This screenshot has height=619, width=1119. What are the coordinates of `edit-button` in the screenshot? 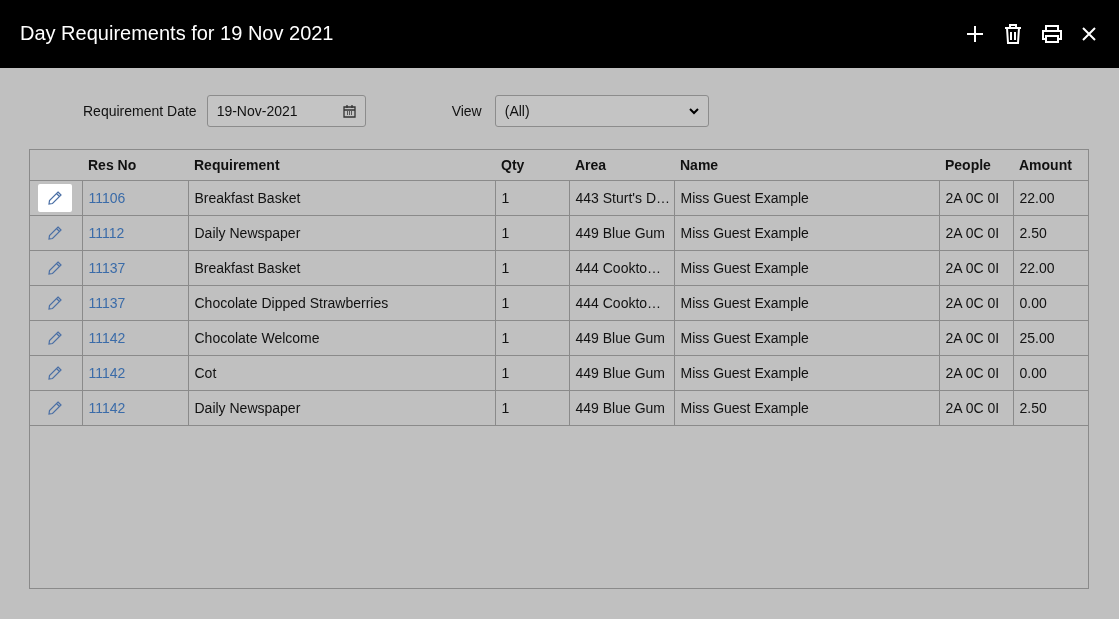 It's located at (55, 198).